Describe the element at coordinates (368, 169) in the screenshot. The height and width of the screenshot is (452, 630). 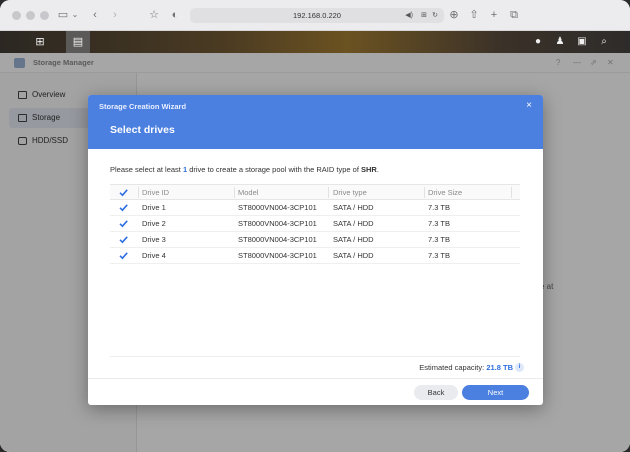
I see `raid-type: SHR` at that location.